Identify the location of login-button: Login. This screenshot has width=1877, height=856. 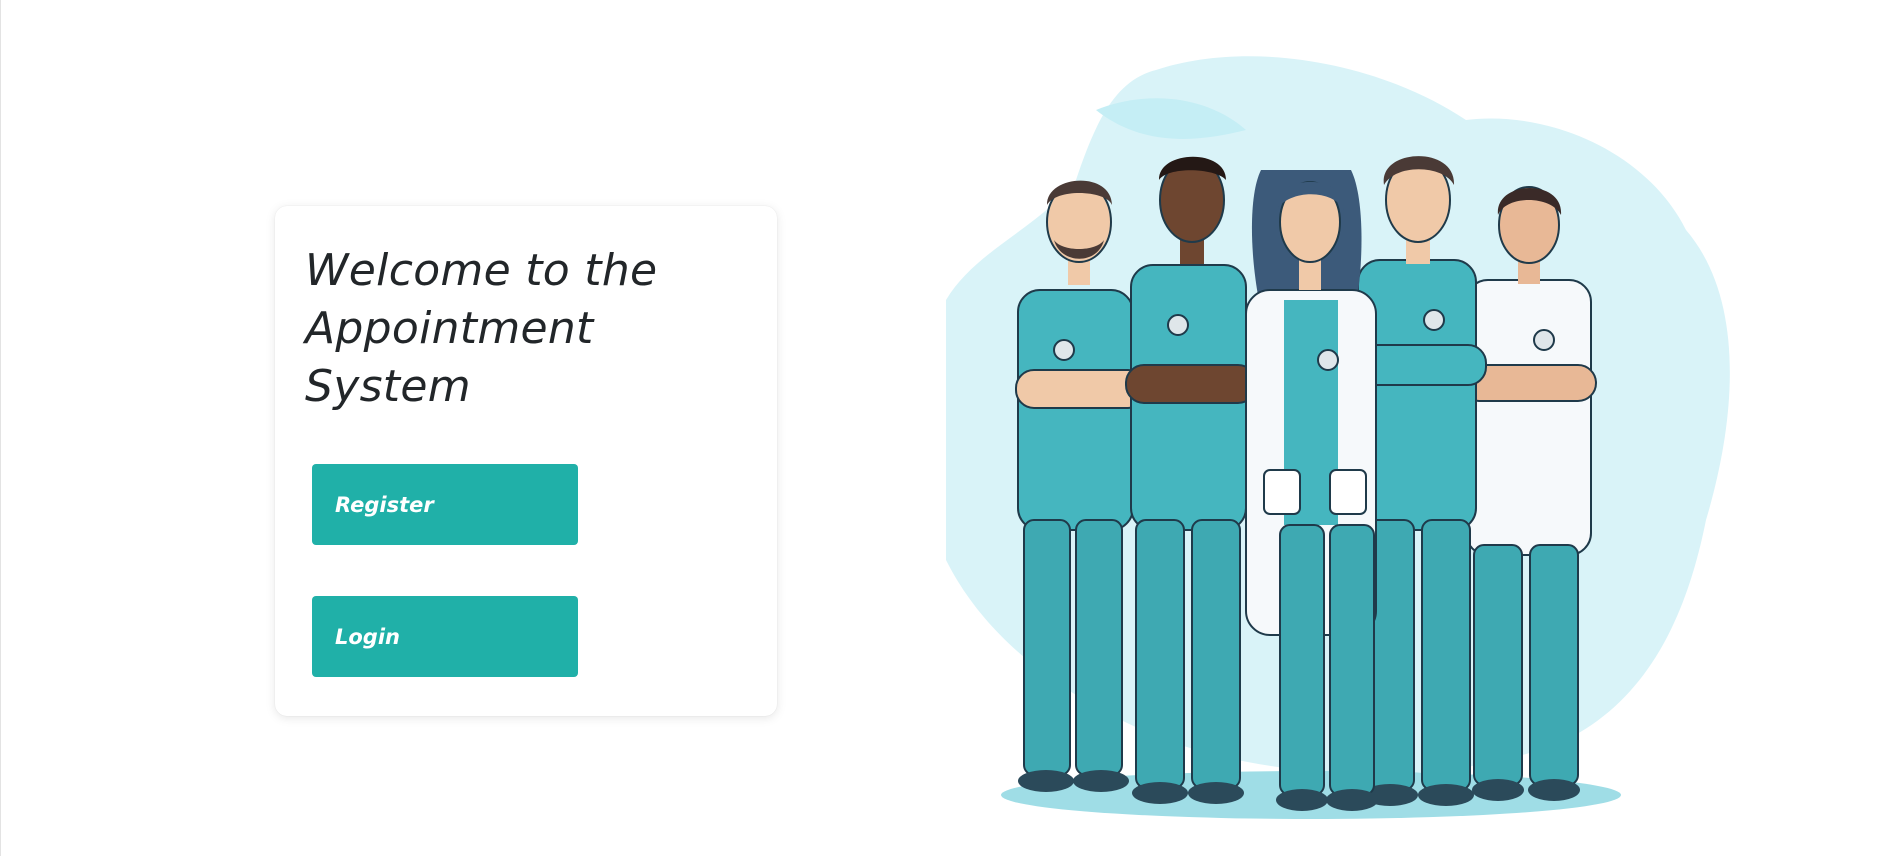
(445, 636).